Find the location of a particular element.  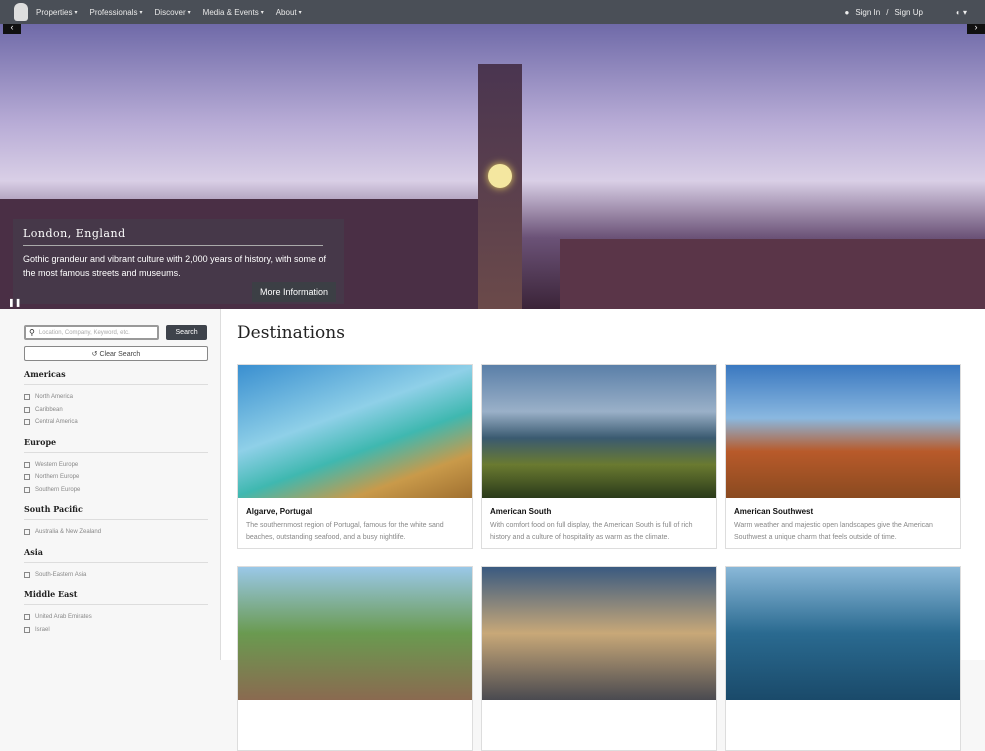

pause-icon: ❚❚ is located at coordinates (14, 302).